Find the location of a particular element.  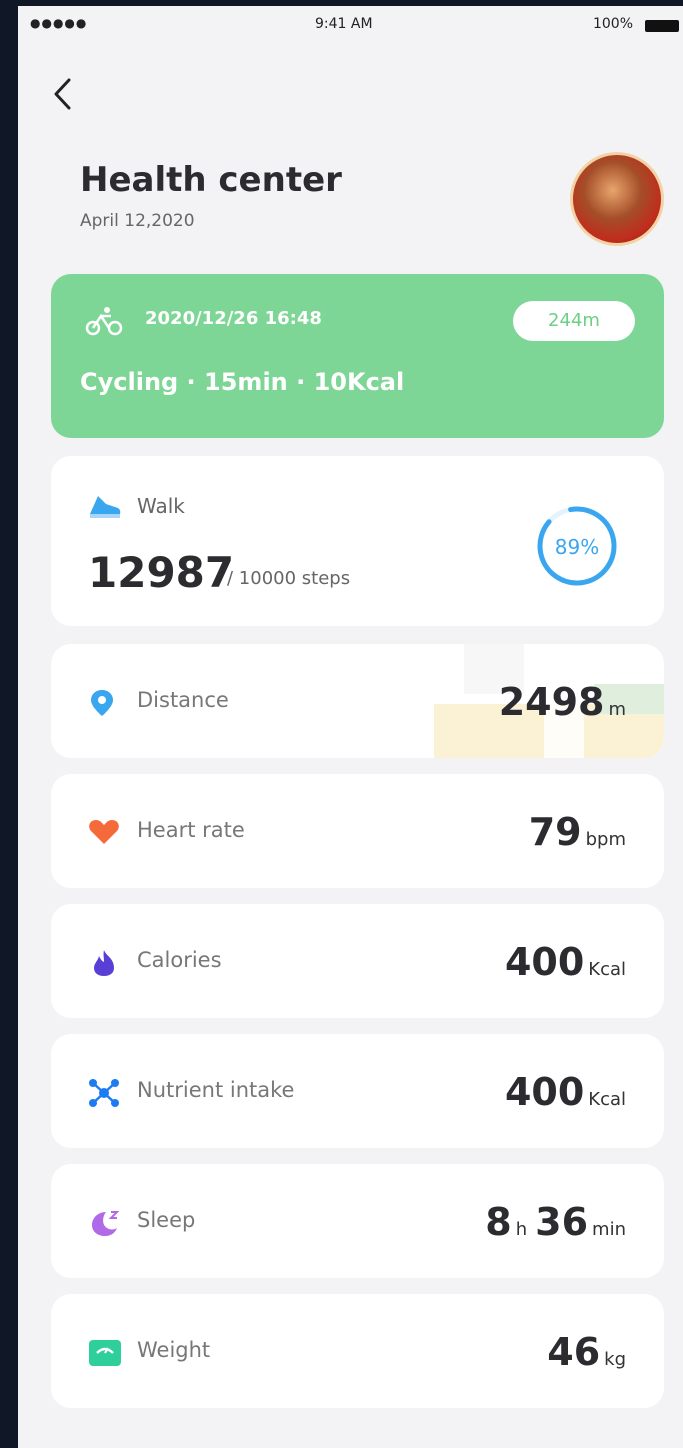

weight-label: Weight is located at coordinates (174, 1350).